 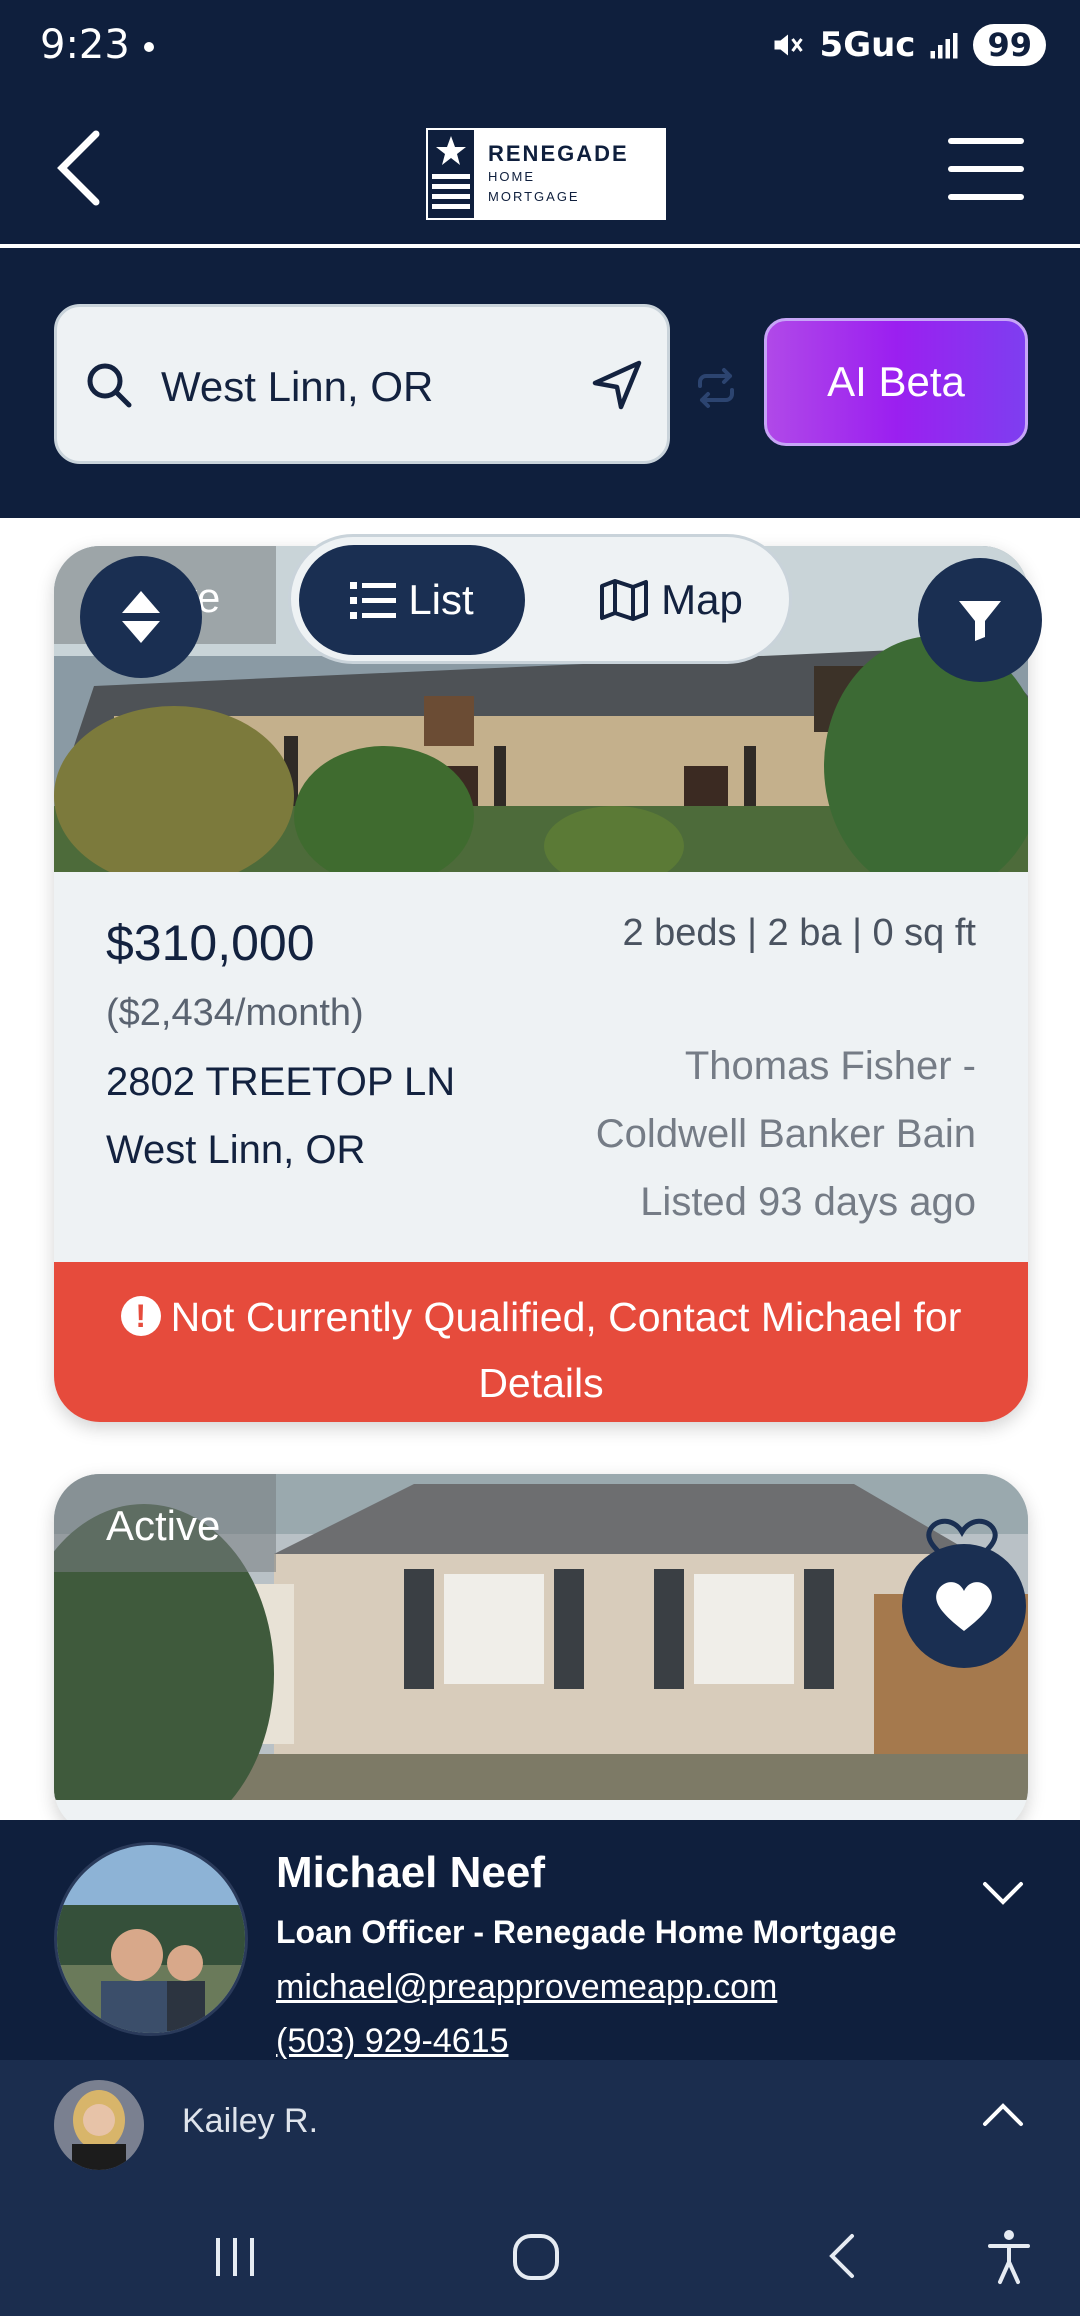 What do you see at coordinates (558, 153) in the screenshot?
I see `logo-title: RENEGADE` at bounding box center [558, 153].